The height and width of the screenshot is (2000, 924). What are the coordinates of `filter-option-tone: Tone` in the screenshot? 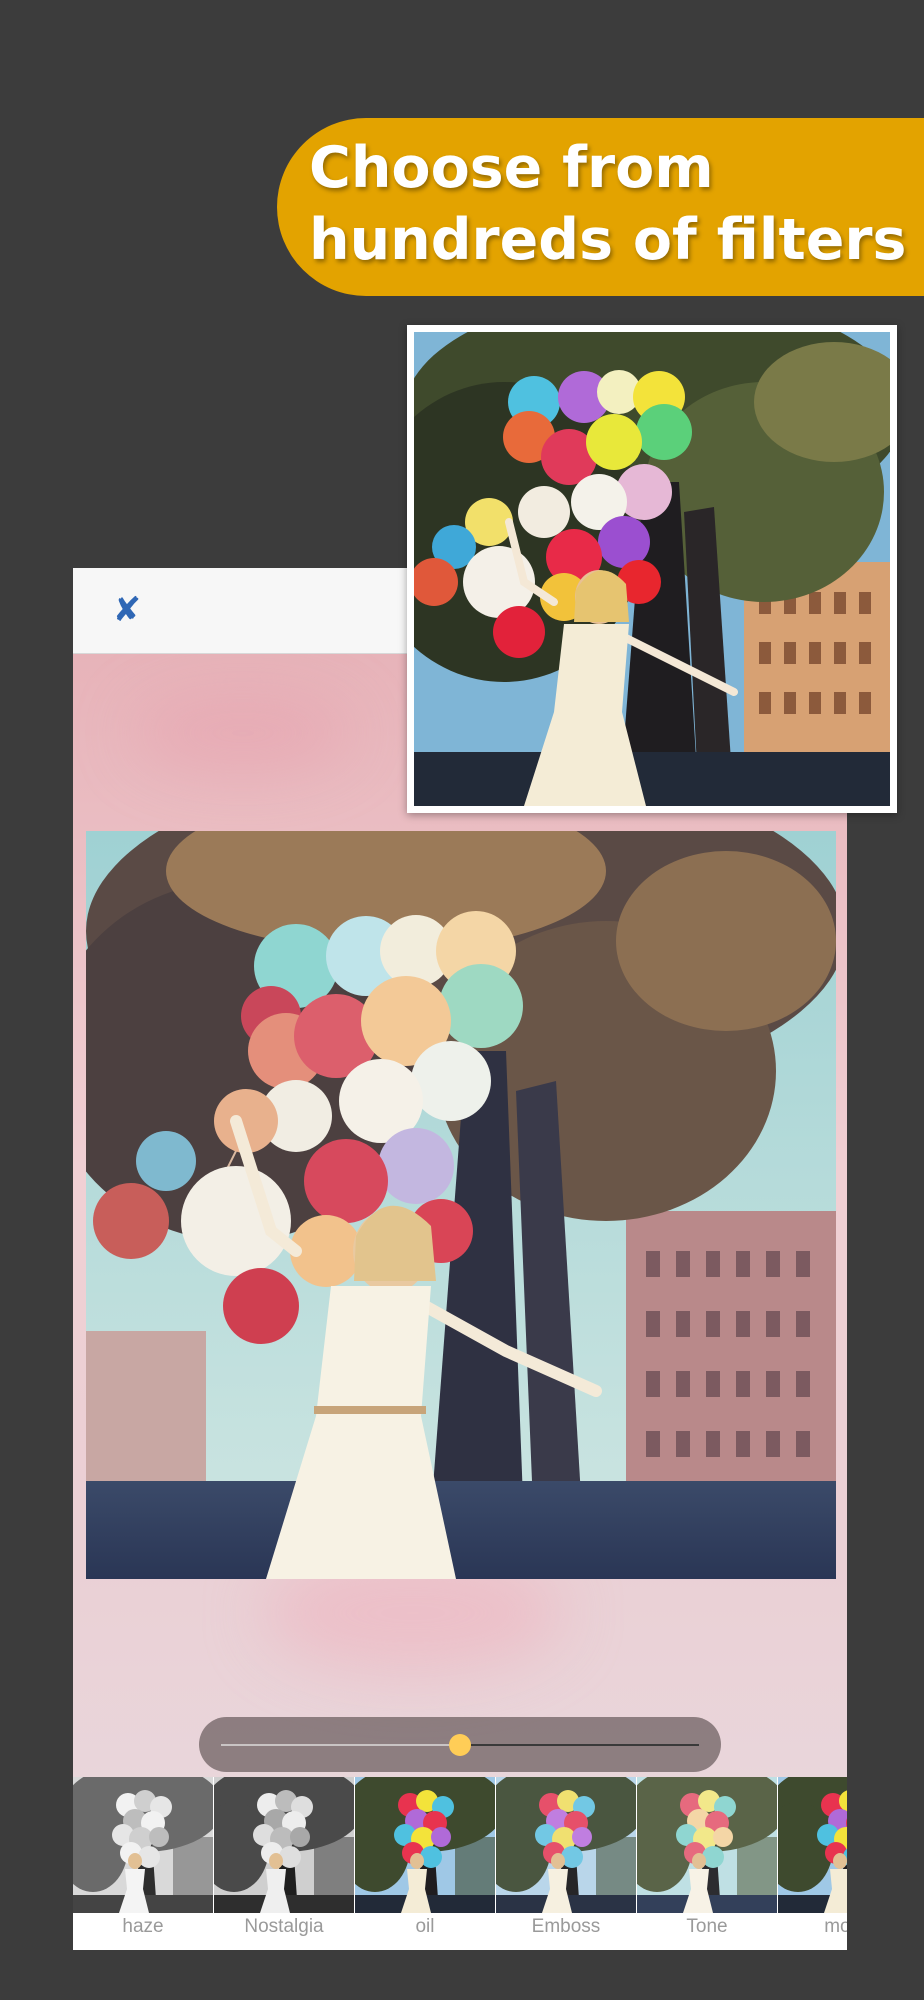 It's located at (707, 1863).